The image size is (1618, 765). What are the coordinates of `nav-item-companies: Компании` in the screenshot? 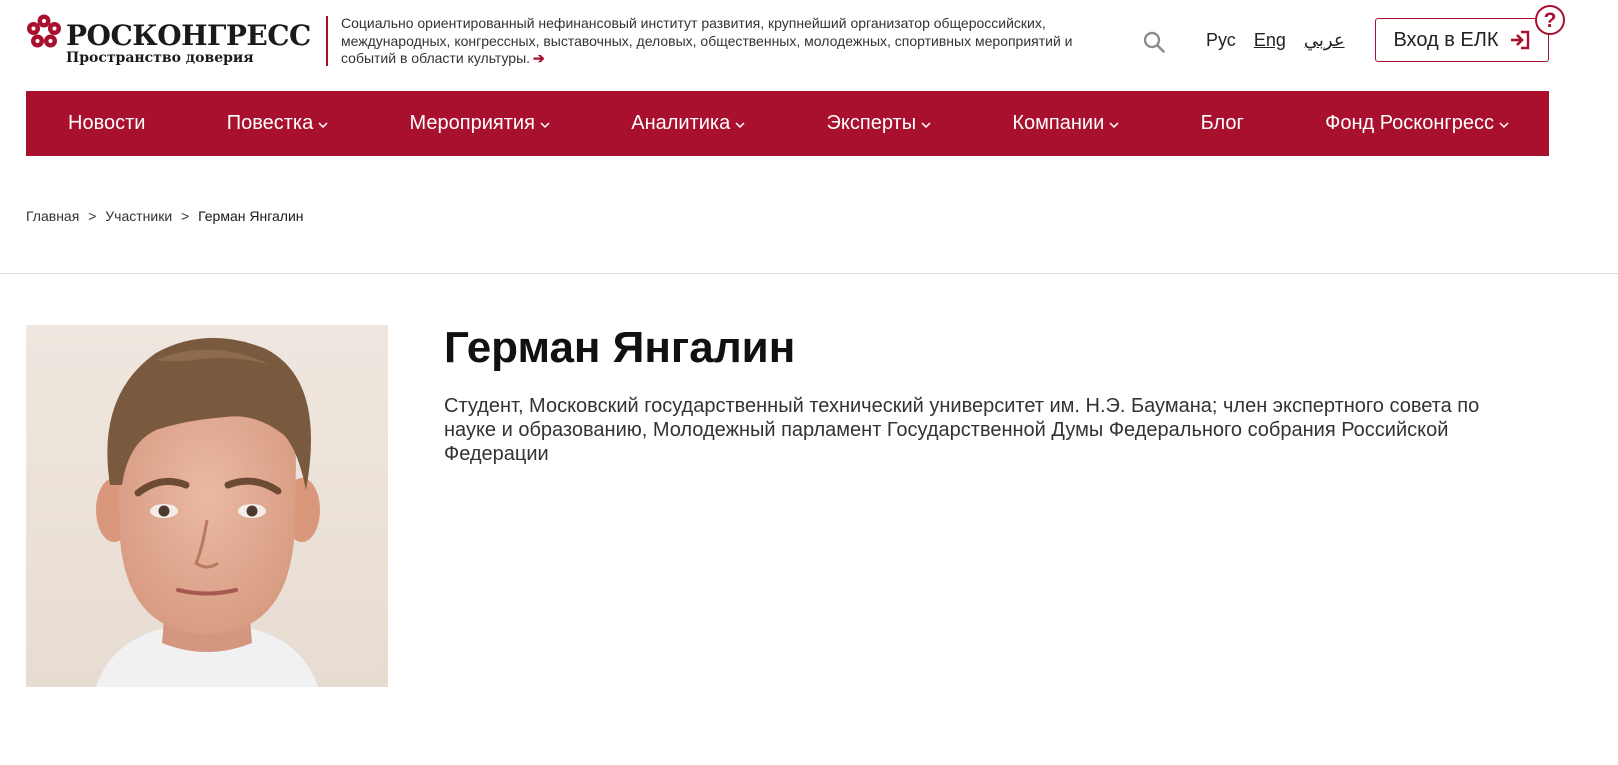 It's located at (1065, 123).